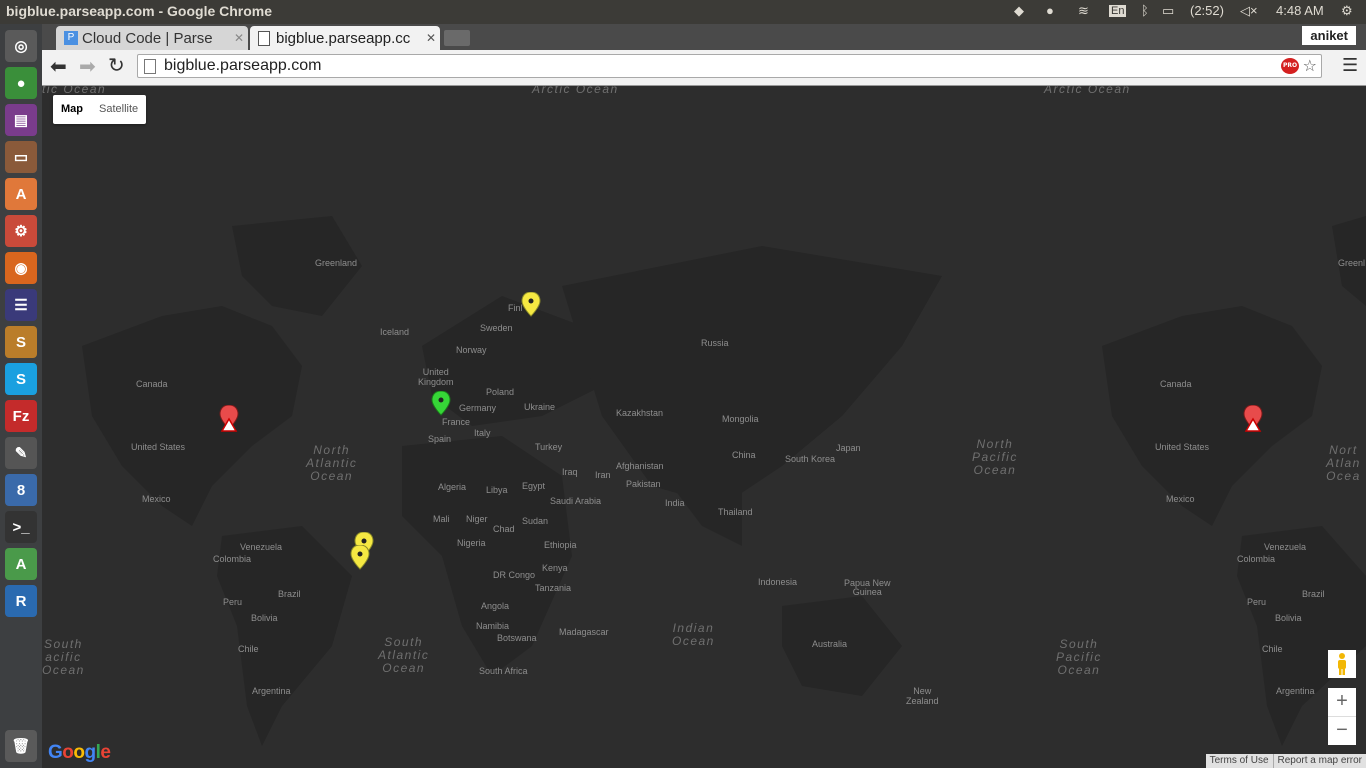  What do you see at coordinates (1342, 702) in the screenshot?
I see `zoom-in-button: +` at bounding box center [1342, 702].